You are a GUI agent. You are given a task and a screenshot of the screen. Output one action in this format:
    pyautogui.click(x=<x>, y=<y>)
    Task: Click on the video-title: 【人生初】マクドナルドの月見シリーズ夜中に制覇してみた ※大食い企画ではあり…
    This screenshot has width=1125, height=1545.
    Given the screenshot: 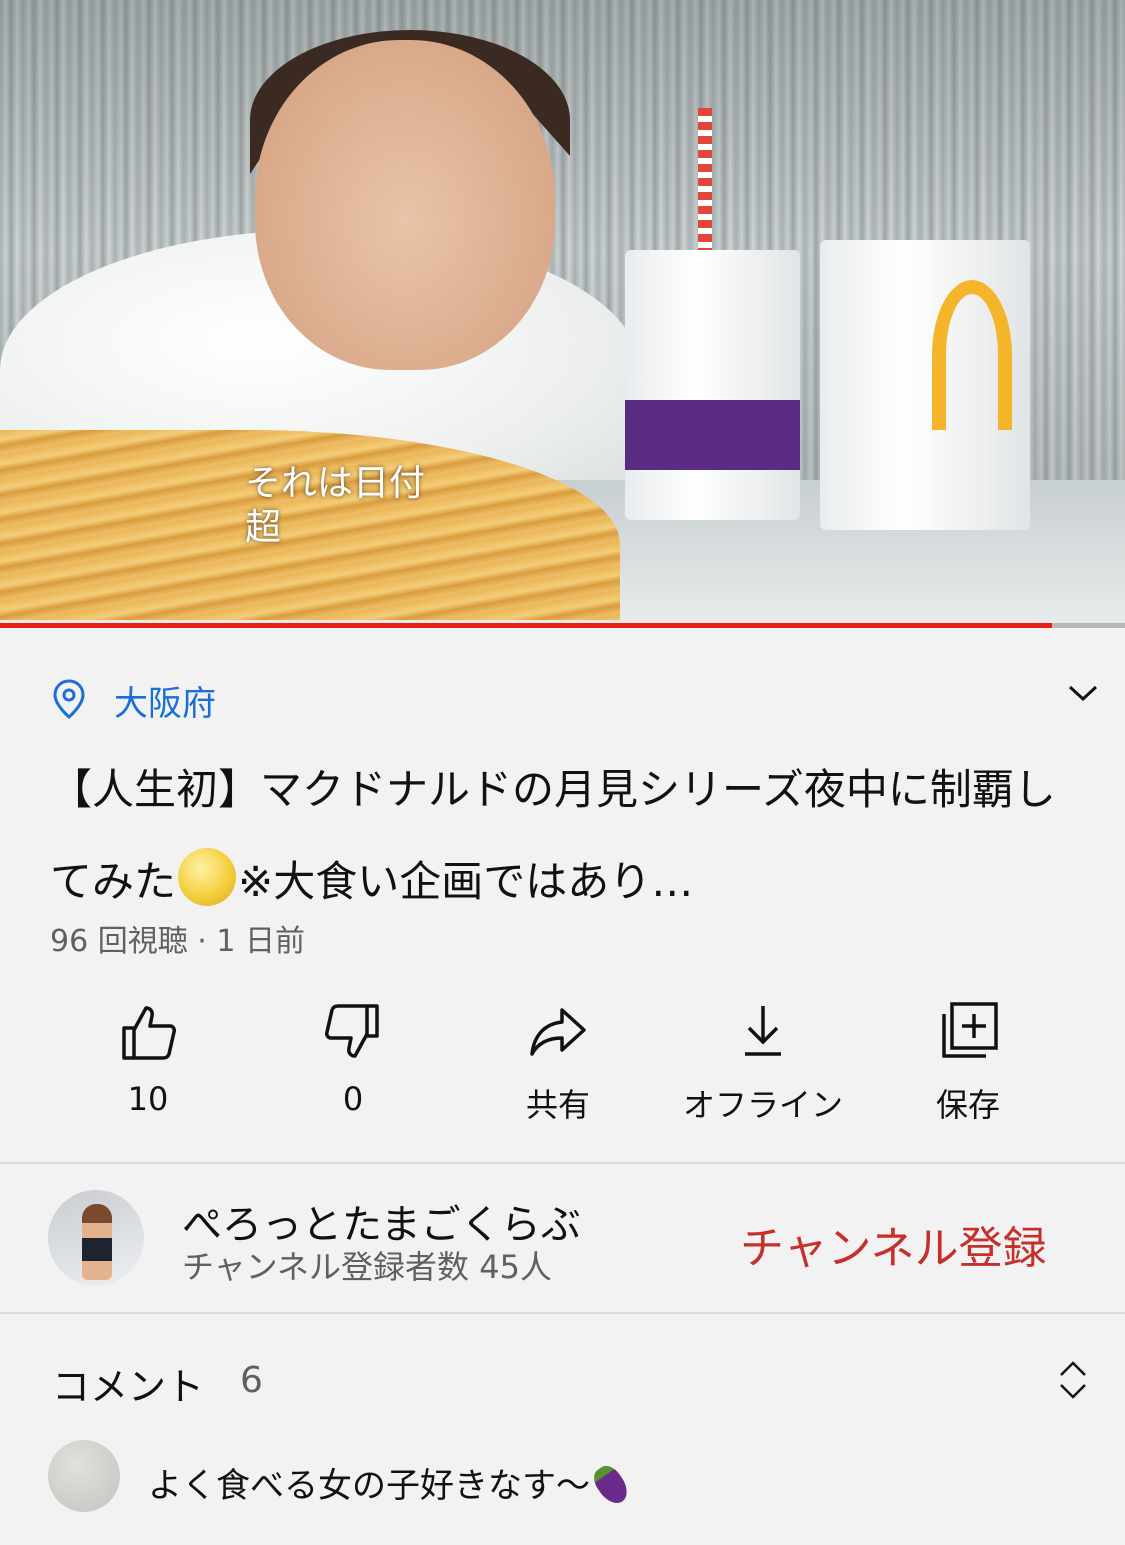 What is the action you would take?
    pyautogui.click(x=555, y=836)
    